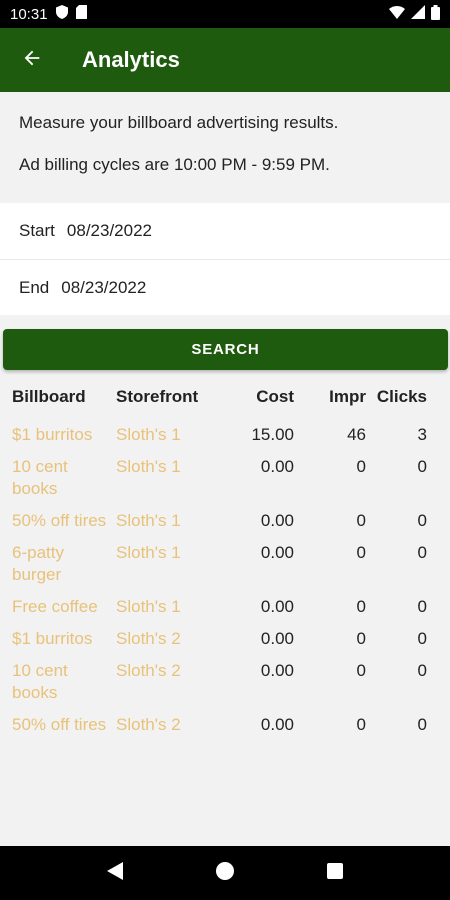  I want to click on end-date-label: End, so click(34, 287).